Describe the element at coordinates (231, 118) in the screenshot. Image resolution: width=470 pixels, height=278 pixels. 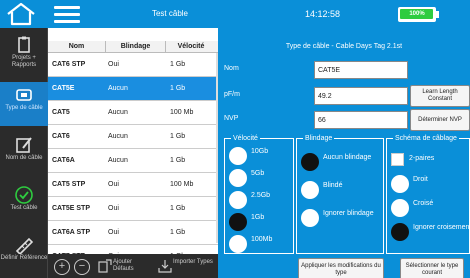
I see `nvp-label: NVP` at that location.